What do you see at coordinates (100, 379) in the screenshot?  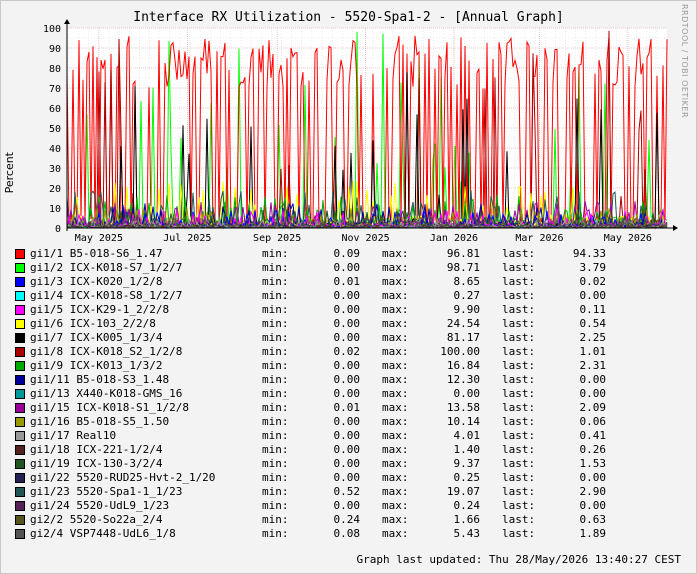 I see `legend-label: gi1/11 B5-018-S3_1.48` at bounding box center [100, 379].